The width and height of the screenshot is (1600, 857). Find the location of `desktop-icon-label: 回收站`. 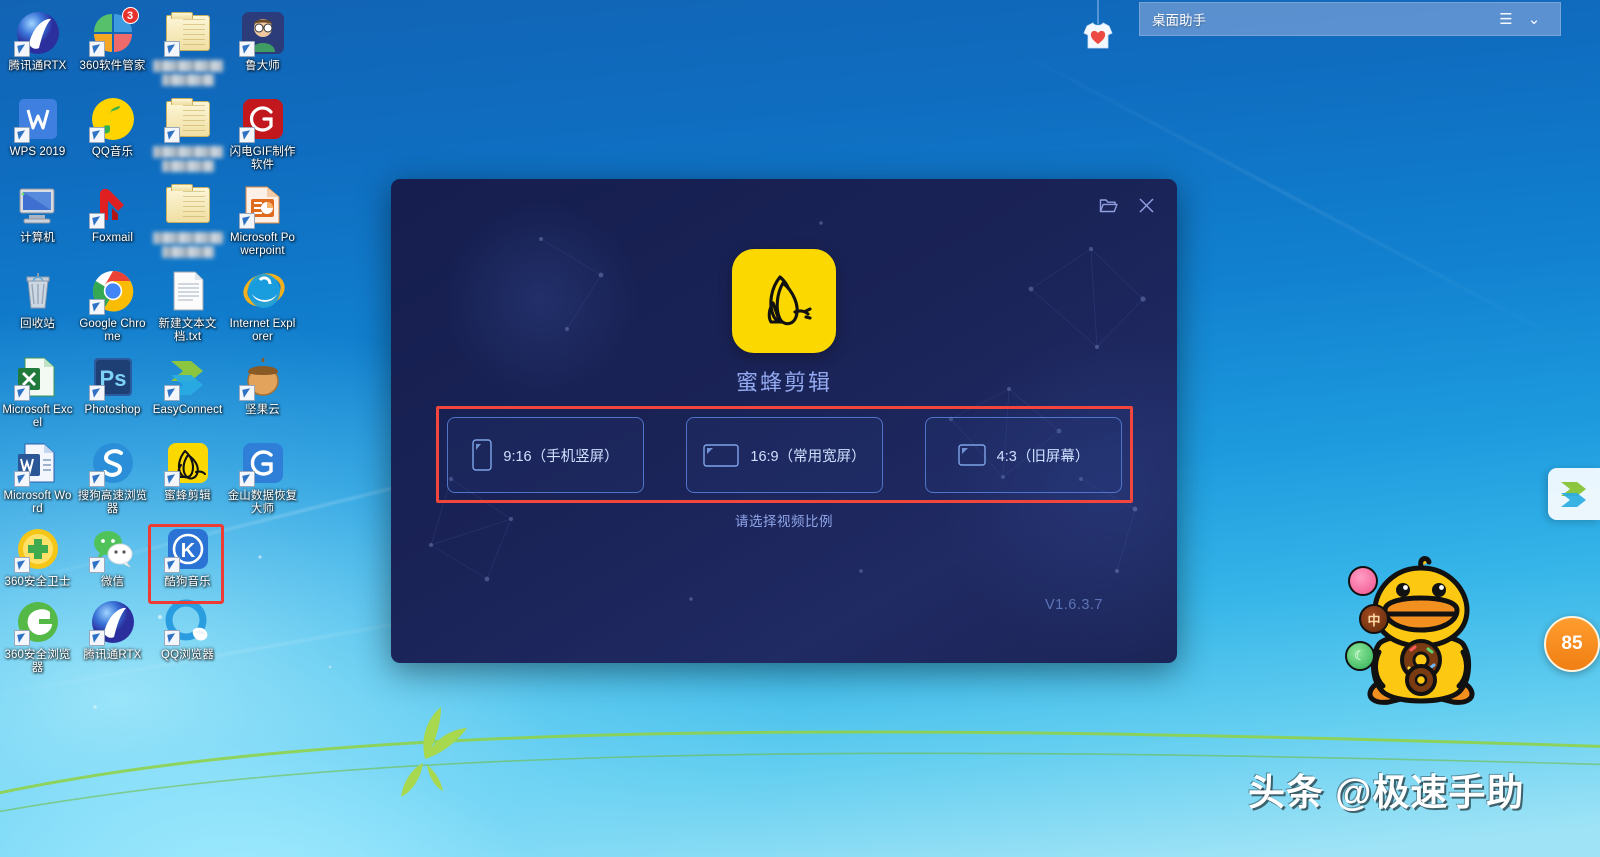

desktop-icon-label: 回收站 is located at coordinates (37, 324).